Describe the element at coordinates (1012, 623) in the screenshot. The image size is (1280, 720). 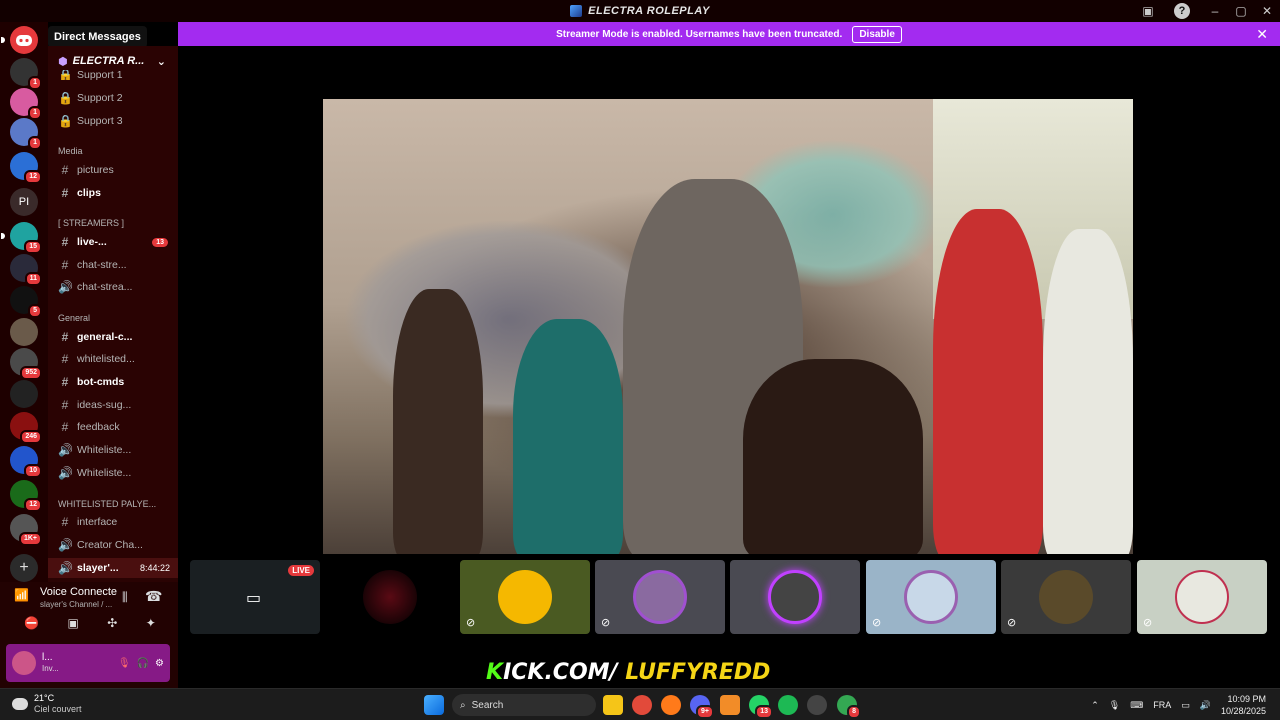
I see `deafened-icon: ⊘` at that location.